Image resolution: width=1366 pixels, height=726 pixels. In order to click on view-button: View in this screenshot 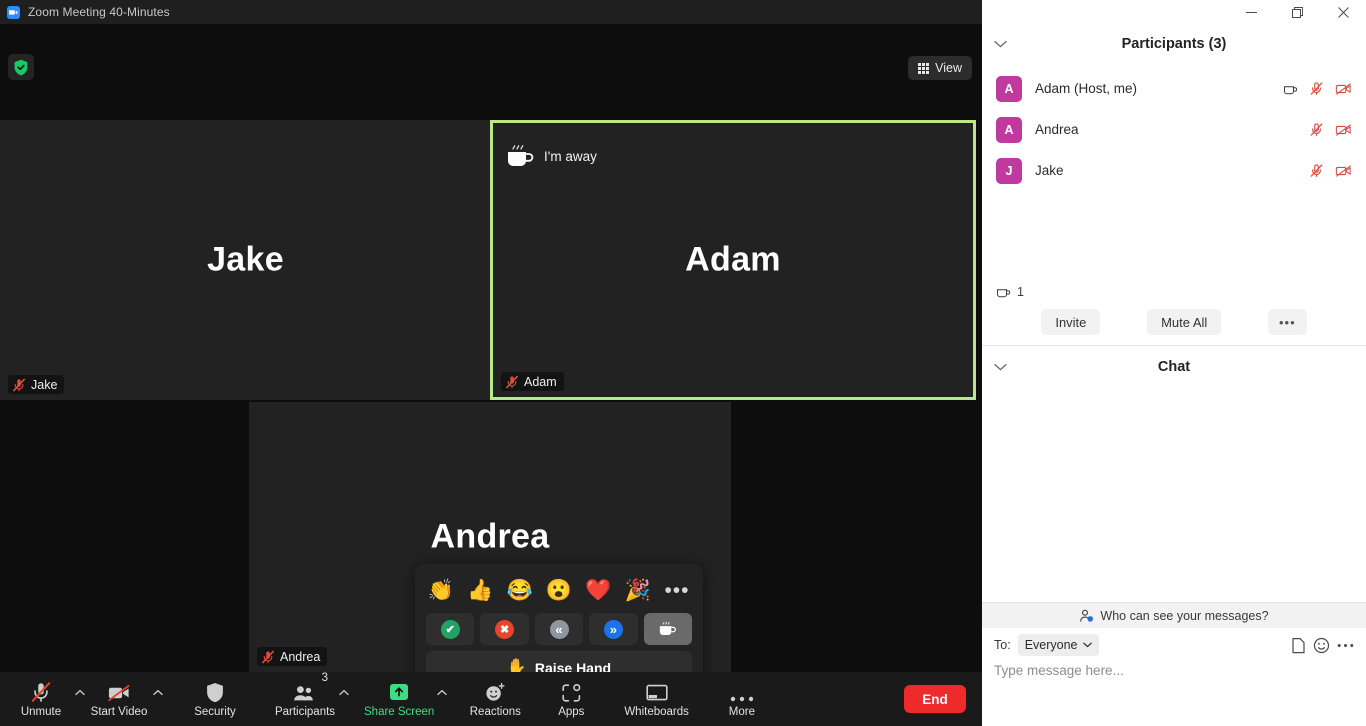, I will do `click(940, 68)`.